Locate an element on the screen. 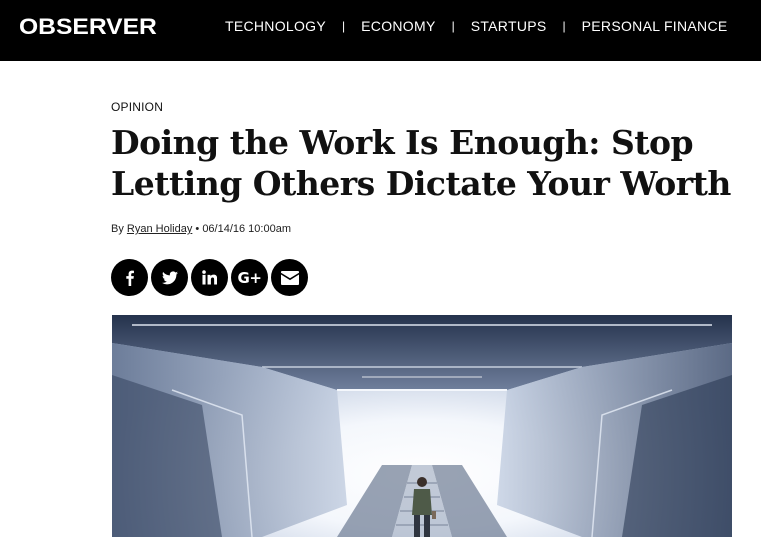 The height and width of the screenshot is (537, 761). share-buttons: G+ is located at coordinates (211, 277).